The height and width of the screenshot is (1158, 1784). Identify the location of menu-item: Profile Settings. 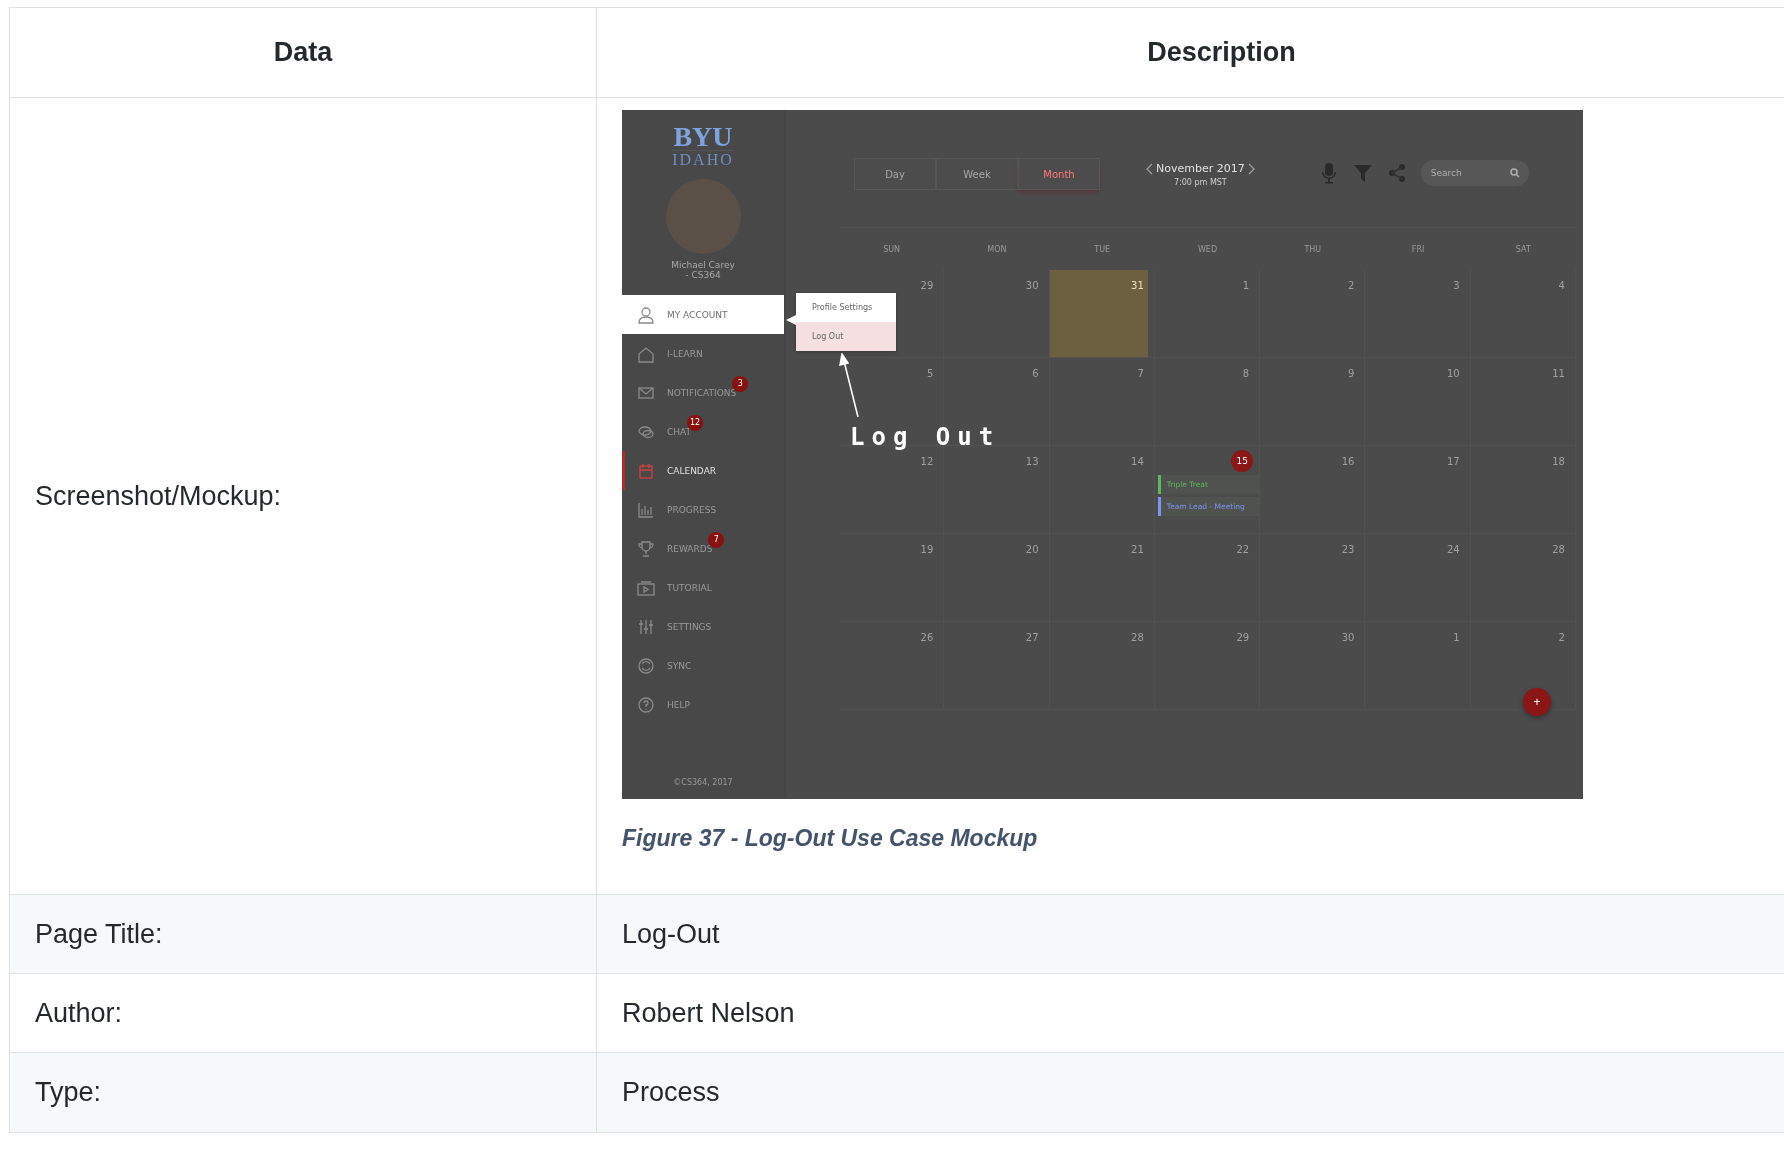
(846, 307).